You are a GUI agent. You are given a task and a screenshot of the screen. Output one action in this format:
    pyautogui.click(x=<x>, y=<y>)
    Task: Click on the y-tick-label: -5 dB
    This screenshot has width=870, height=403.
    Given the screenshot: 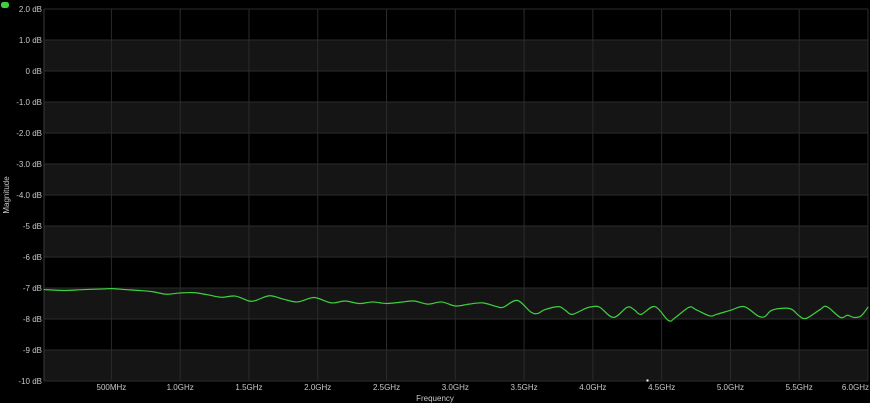 What is the action you would take?
    pyautogui.click(x=32, y=226)
    